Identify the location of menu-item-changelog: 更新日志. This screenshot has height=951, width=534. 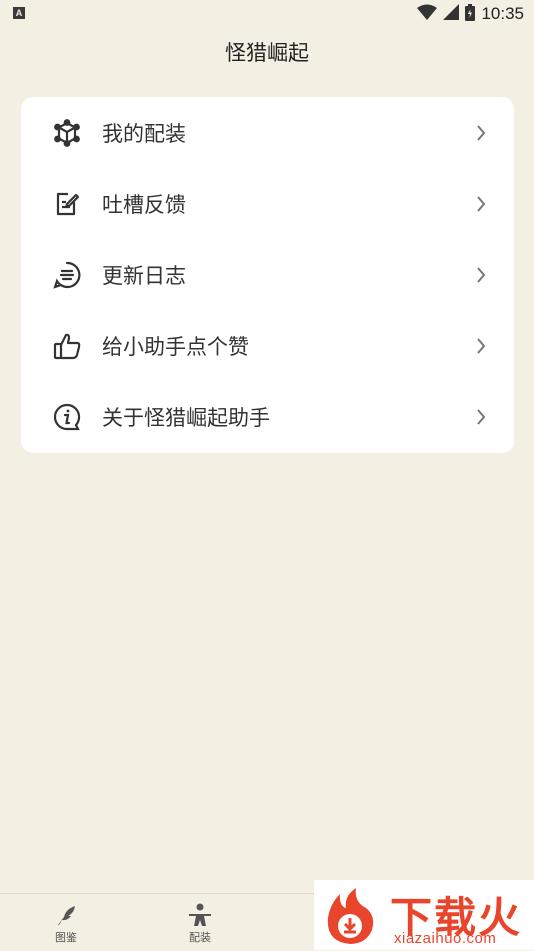
(267, 274).